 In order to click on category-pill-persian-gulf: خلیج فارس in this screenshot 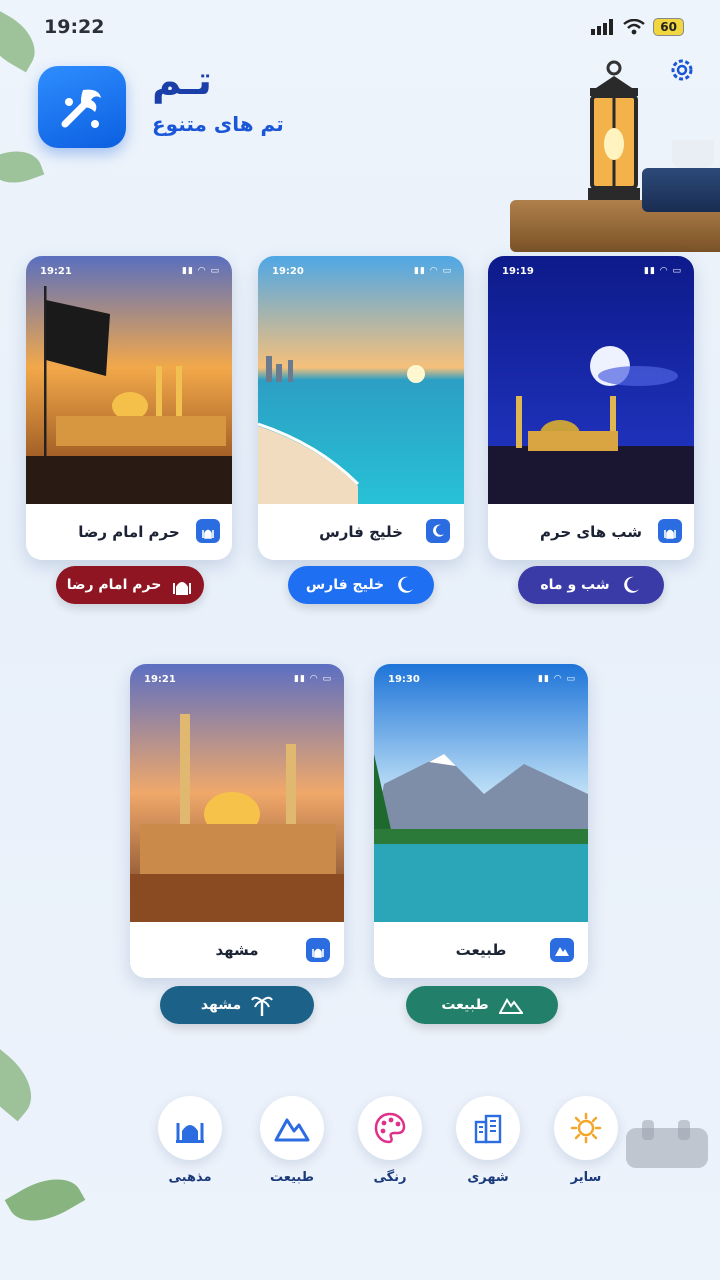, I will do `click(361, 585)`.